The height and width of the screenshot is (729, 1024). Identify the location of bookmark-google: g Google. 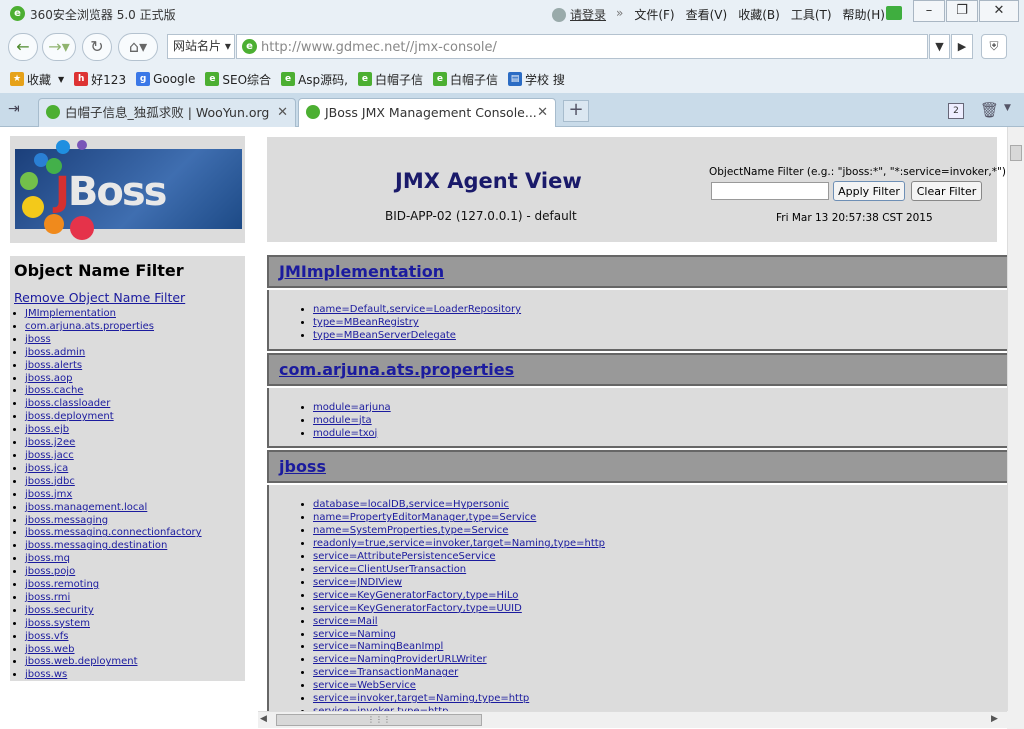
(165, 79).